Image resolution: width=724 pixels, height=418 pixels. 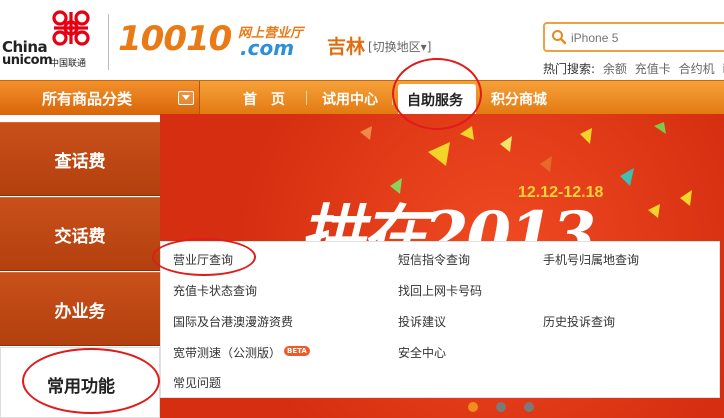 What do you see at coordinates (422, 321) in the screenshot?
I see `link-complaints: 投诉建议` at bounding box center [422, 321].